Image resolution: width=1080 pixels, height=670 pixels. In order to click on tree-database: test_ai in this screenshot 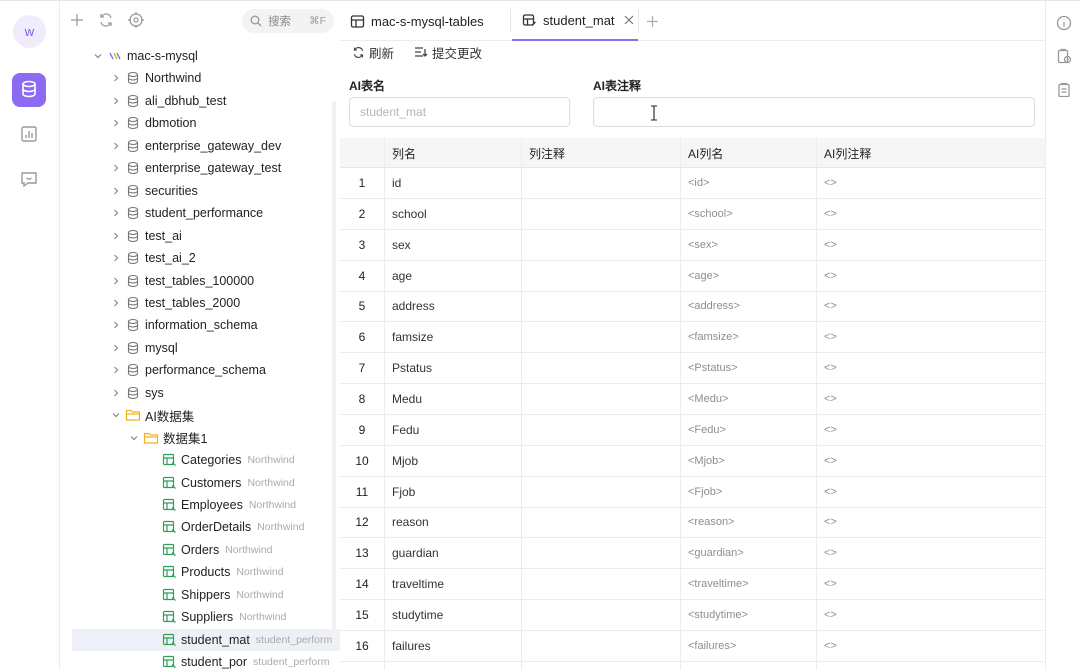, I will do `click(200, 236)`.